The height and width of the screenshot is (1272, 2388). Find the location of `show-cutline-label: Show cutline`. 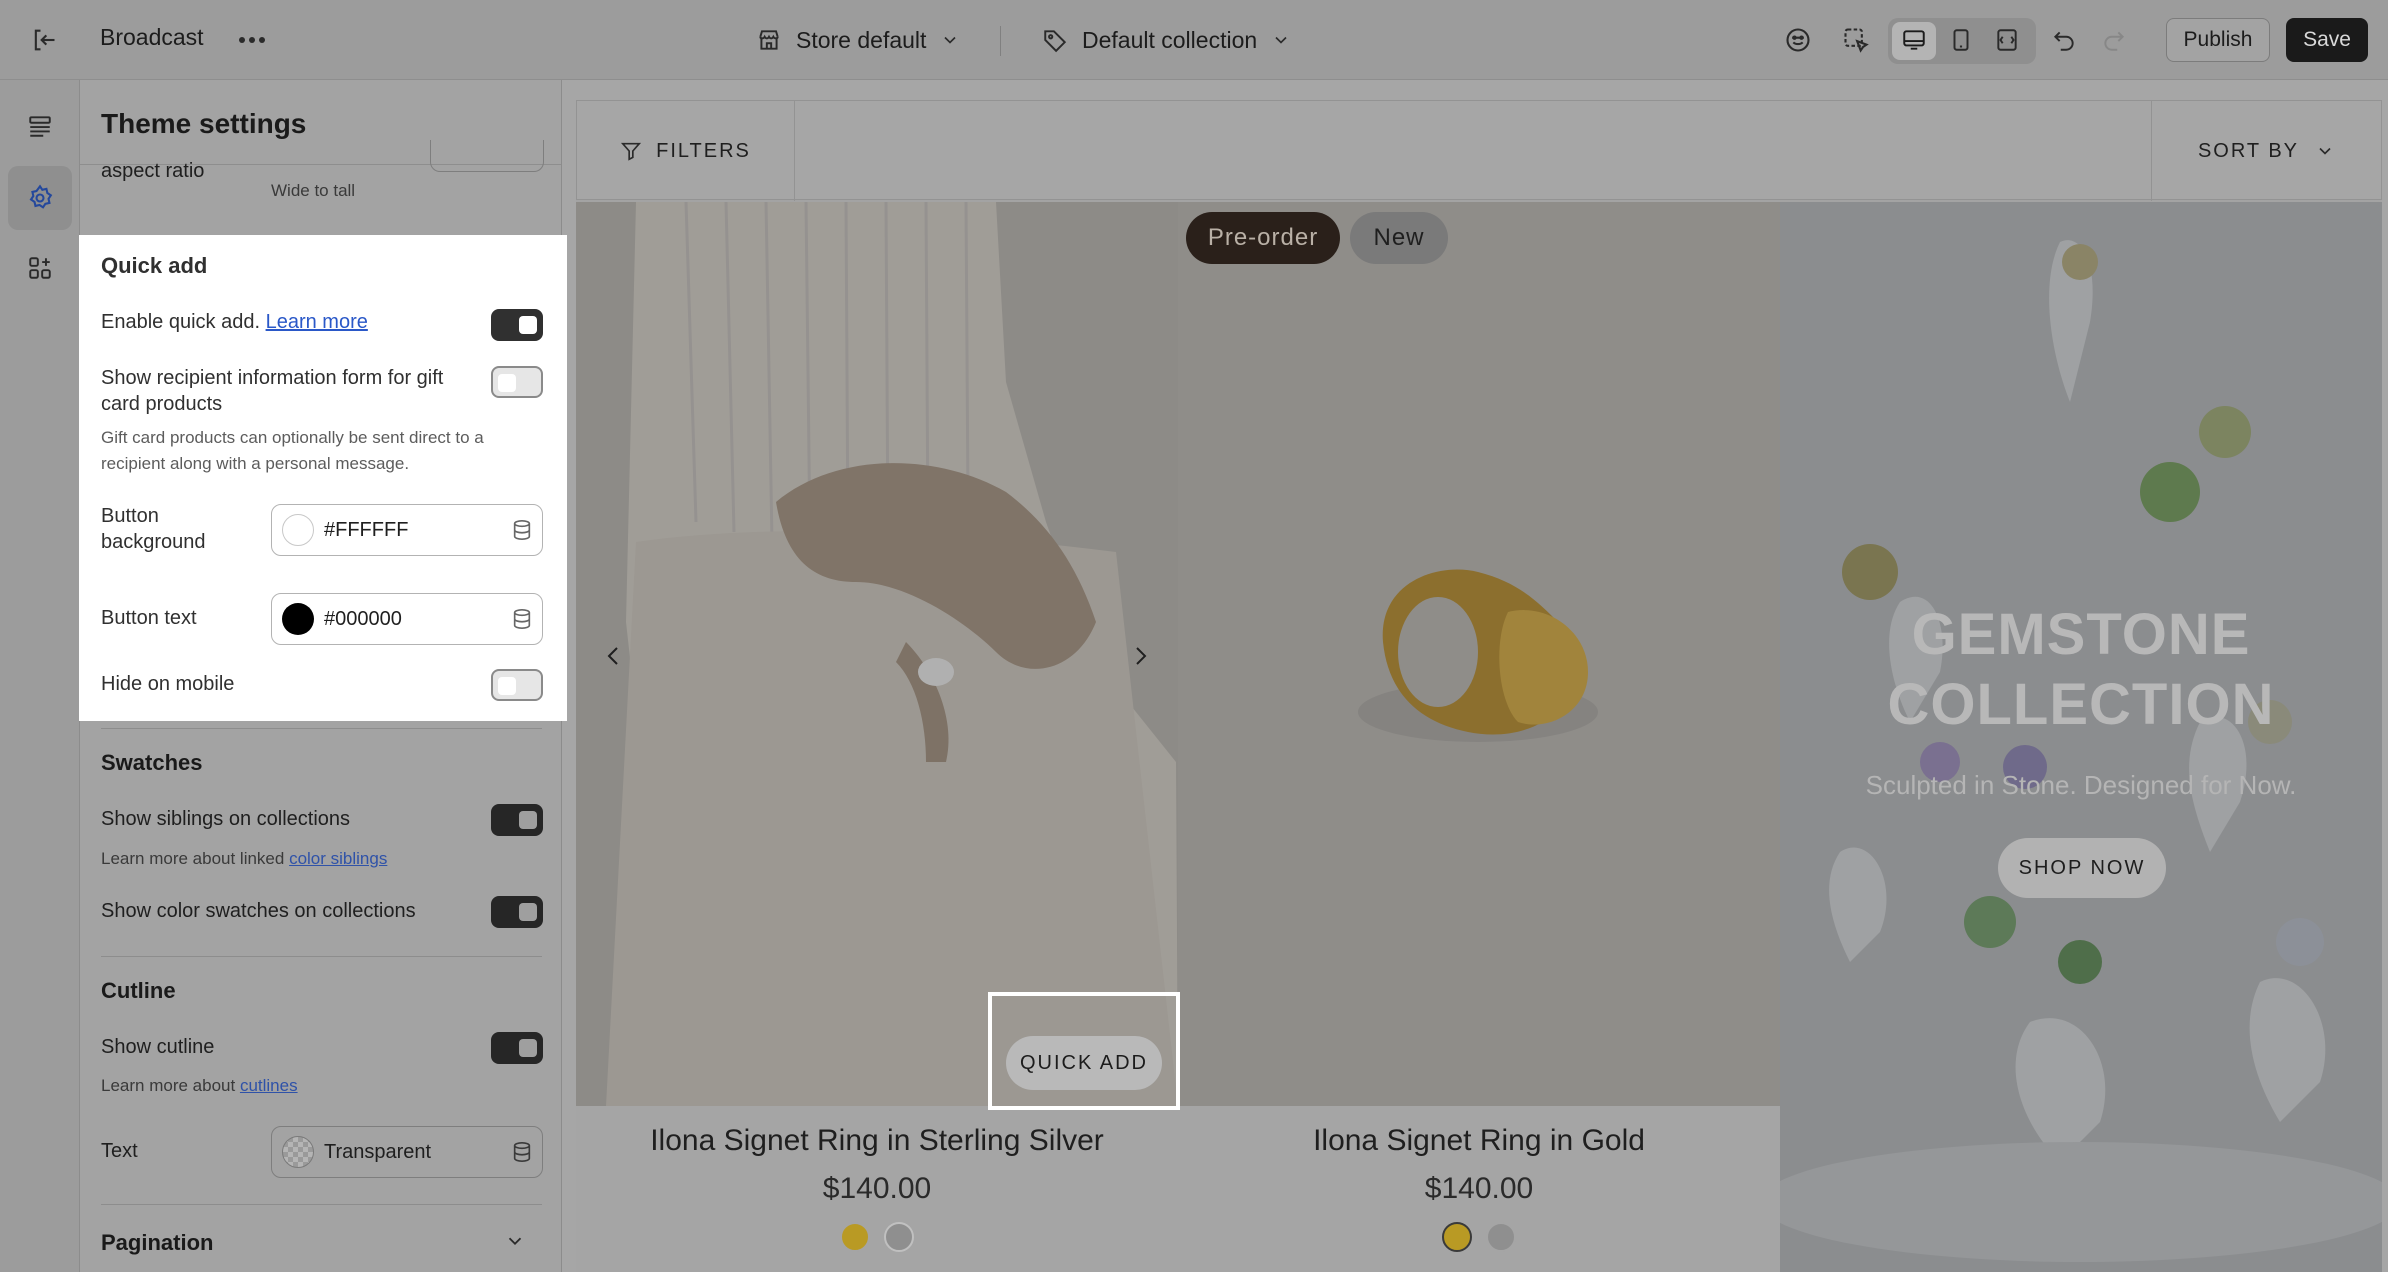

show-cutline-label: Show cutline is located at coordinates (158, 1047).